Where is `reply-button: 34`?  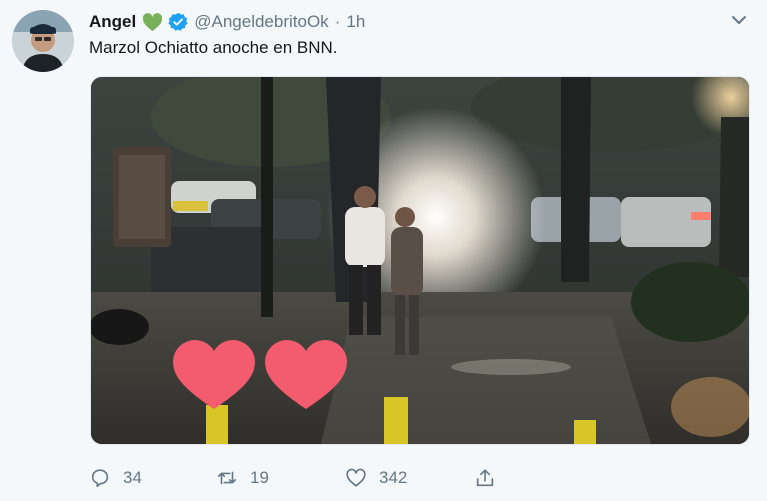
reply-button: 34 is located at coordinates (115, 478).